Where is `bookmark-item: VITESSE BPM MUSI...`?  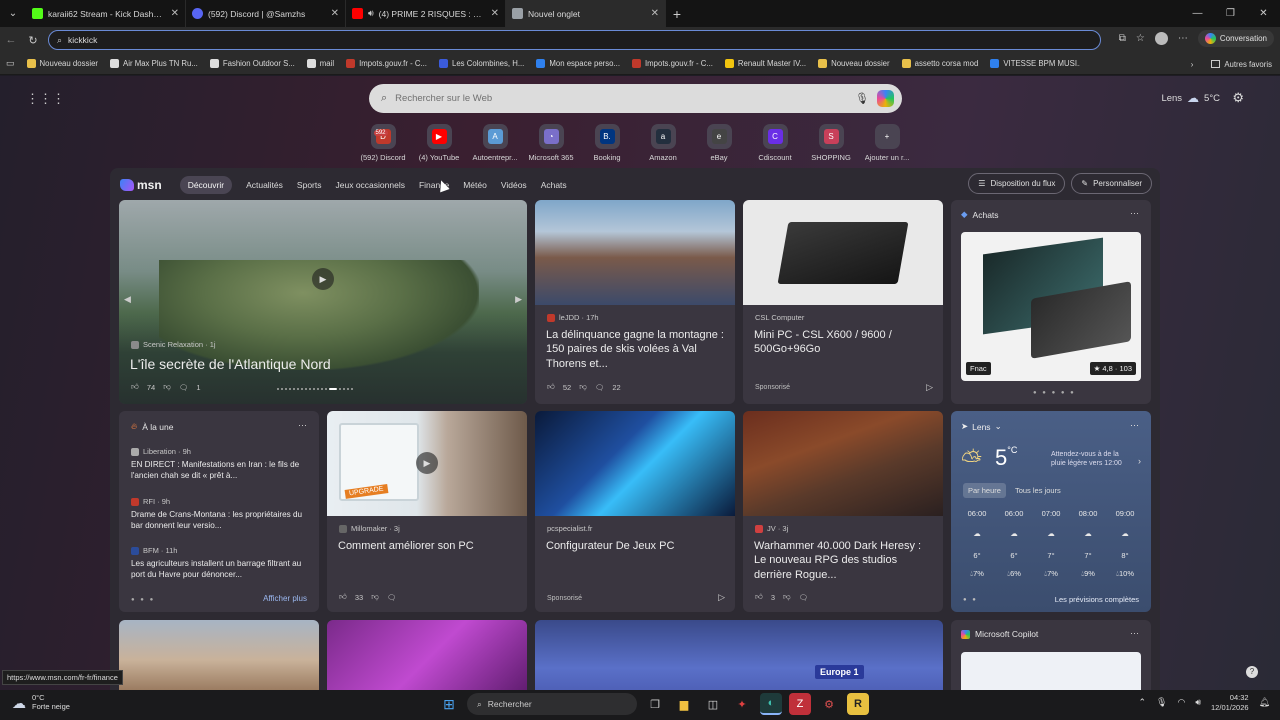 bookmark-item: VITESSE BPM MUSI... is located at coordinates (1035, 63).